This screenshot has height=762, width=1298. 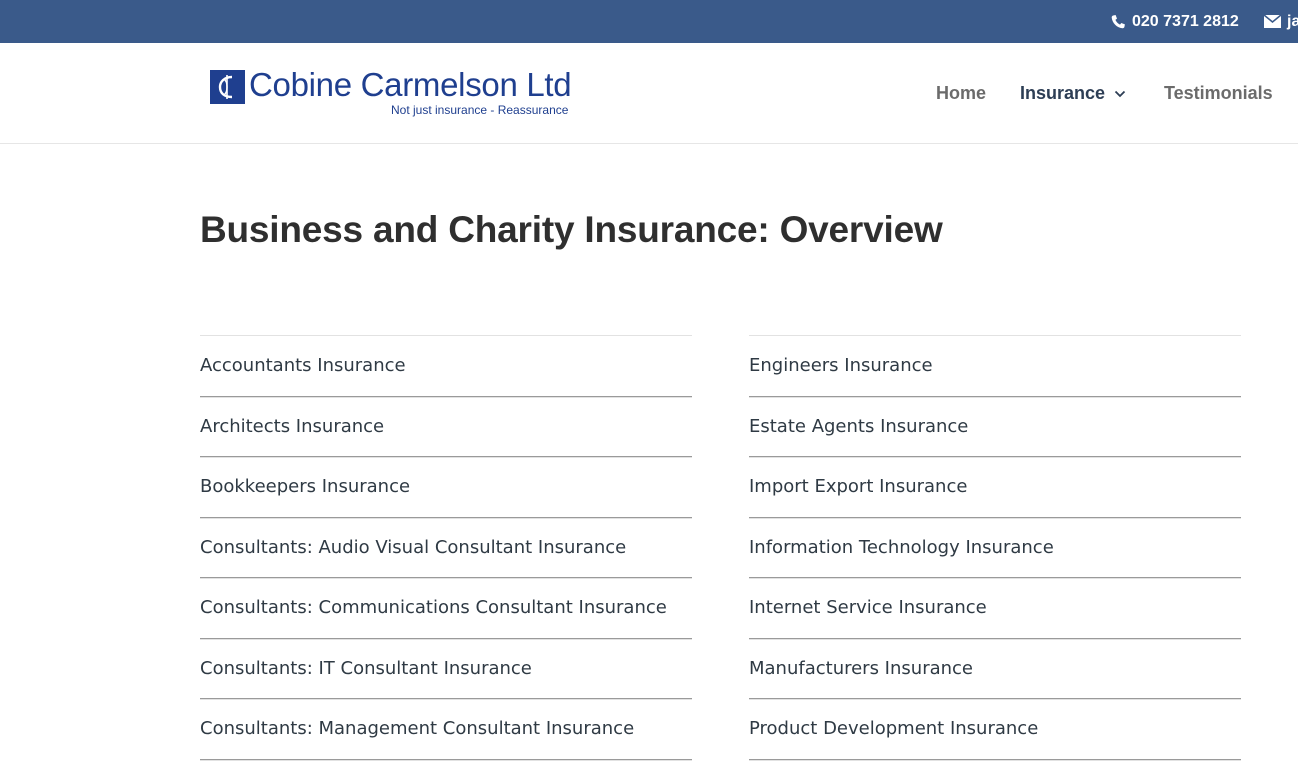 I want to click on list-item: Engineers Insurance, so click(x=995, y=366).